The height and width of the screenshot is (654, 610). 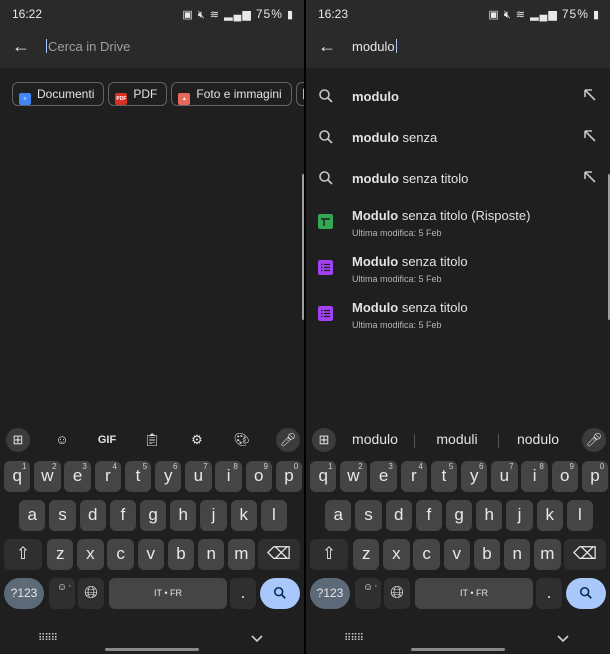 What do you see at coordinates (88, 46) in the screenshot?
I see `search-input: Cerca in Drive` at bounding box center [88, 46].